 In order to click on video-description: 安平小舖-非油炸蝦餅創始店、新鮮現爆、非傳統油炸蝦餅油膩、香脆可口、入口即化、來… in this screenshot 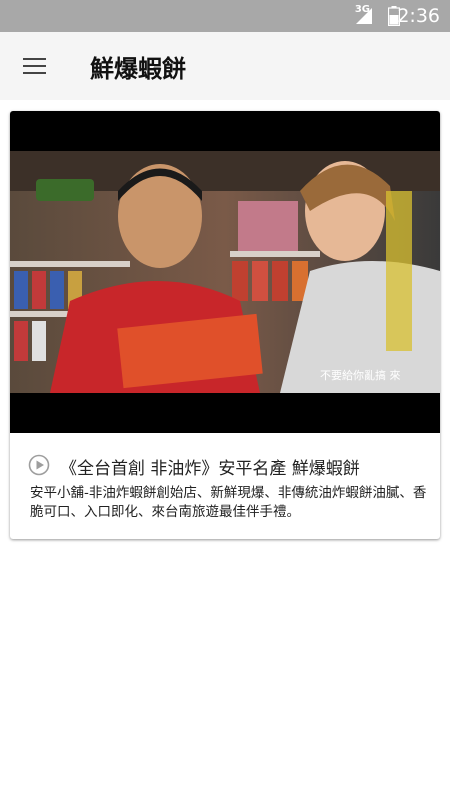, I will do `click(228, 502)`.